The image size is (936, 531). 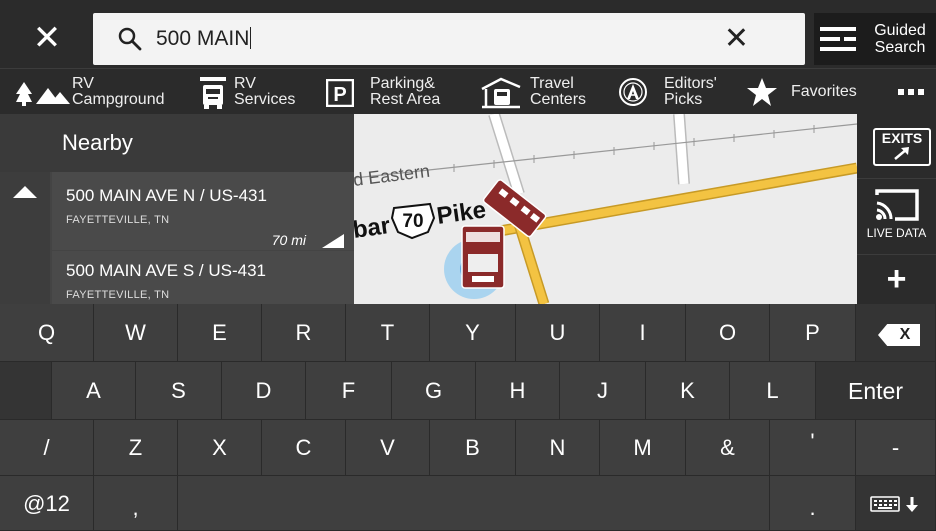 I want to click on key-l: L, so click(x=773, y=391).